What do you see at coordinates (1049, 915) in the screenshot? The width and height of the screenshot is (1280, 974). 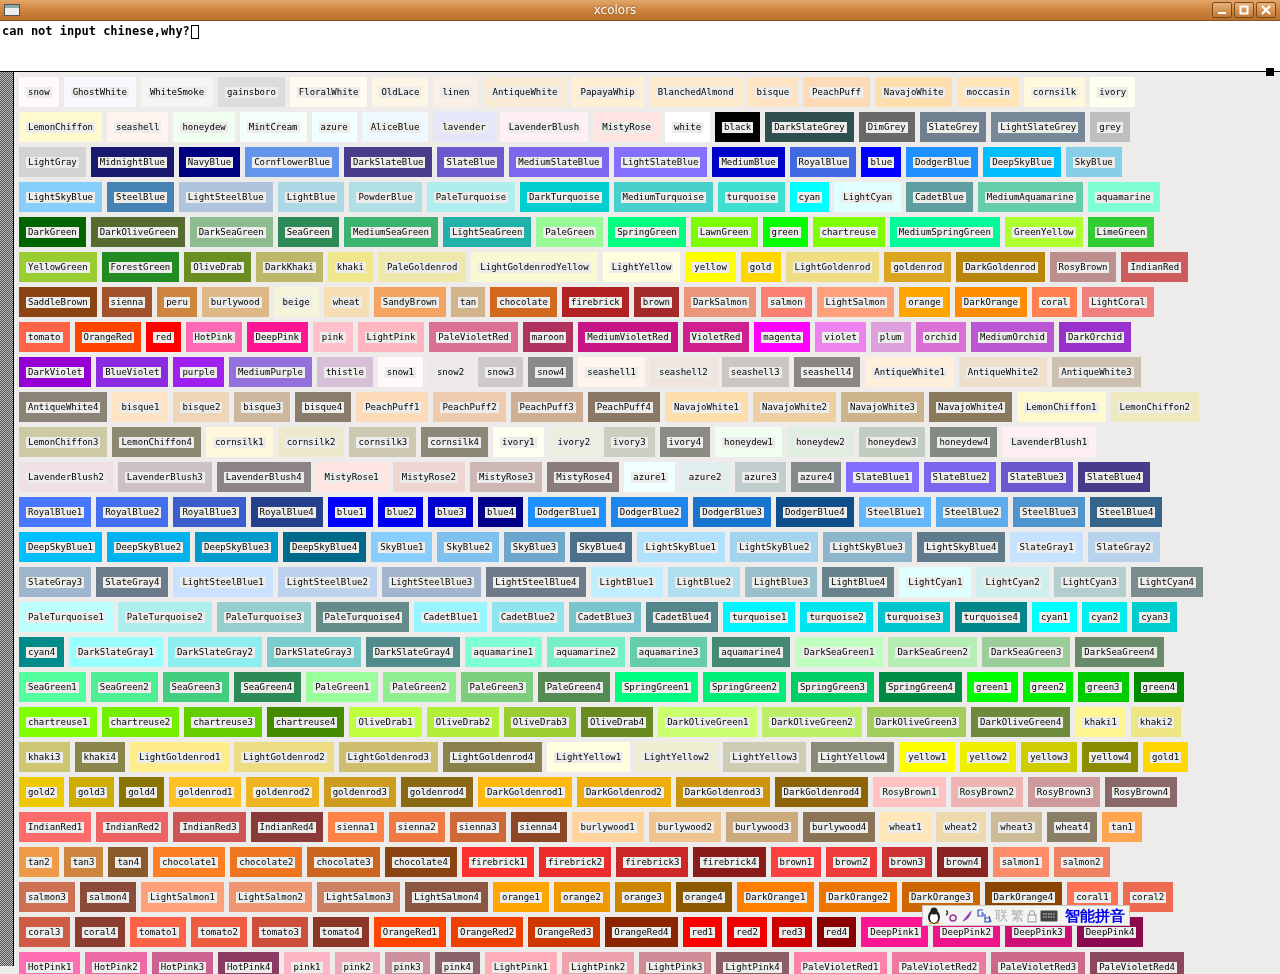 I see `keyboard-icon` at bounding box center [1049, 915].